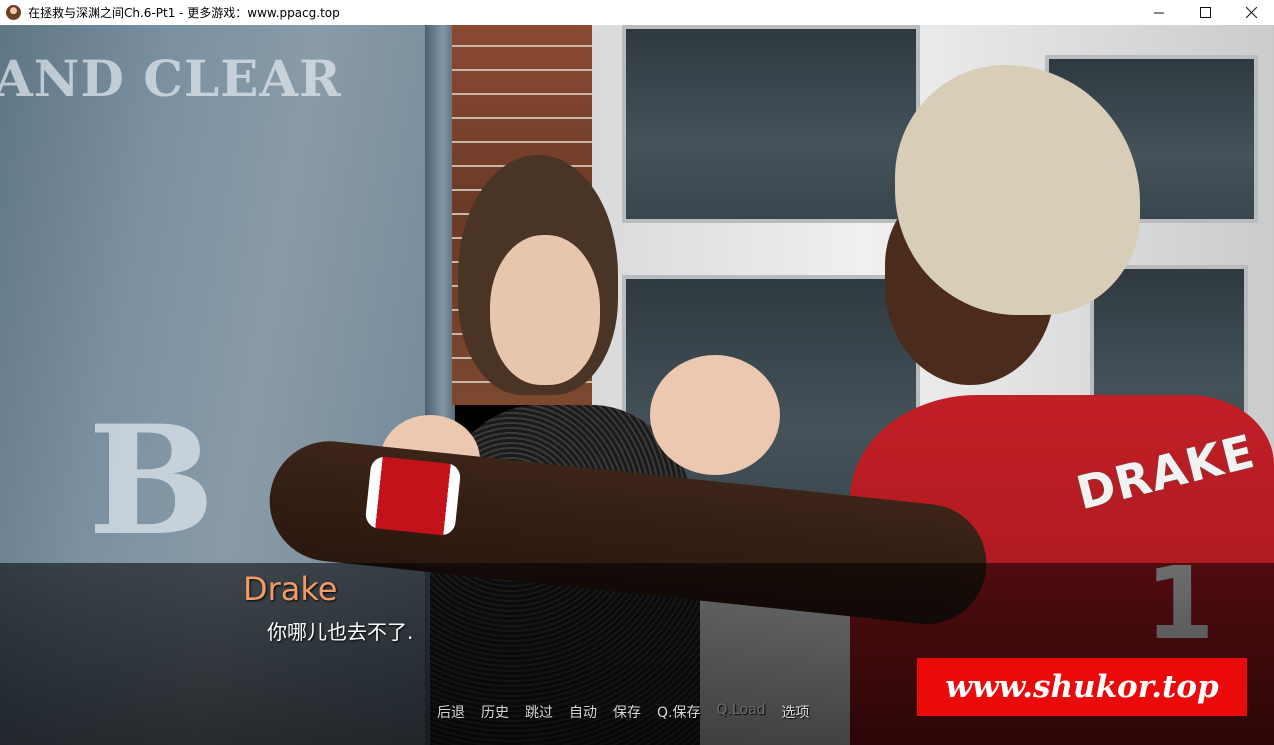 This screenshot has height=745, width=1274. I want to click on woman-hand, so click(715, 415).